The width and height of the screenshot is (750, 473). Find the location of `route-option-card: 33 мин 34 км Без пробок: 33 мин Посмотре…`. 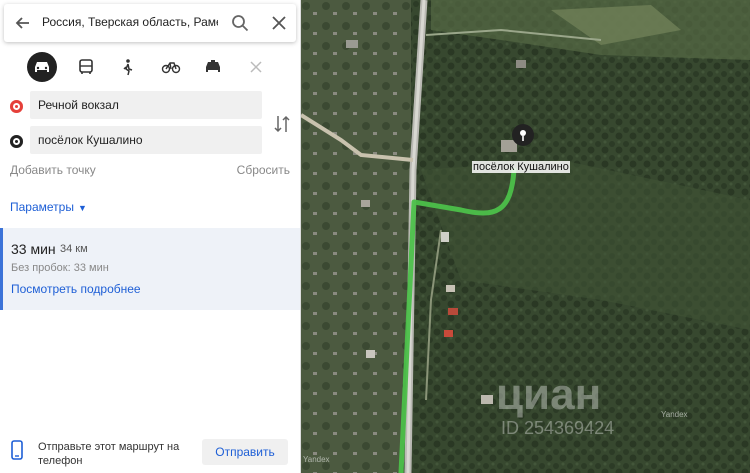

route-option-card: 33 мин 34 км Без пробок: 33 мин Посмотре… is located at coordinates (150, 269).